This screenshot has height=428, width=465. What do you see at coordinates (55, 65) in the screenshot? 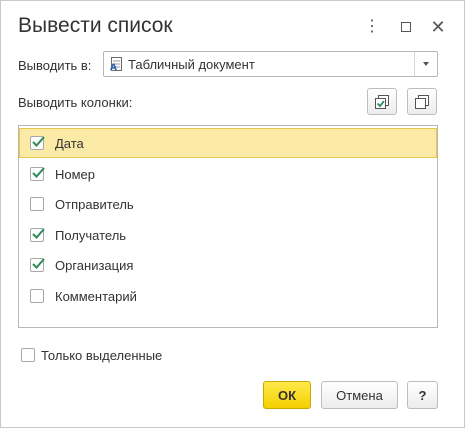
I see `output-label: Выводить в:` at bounding box center [55, 65].